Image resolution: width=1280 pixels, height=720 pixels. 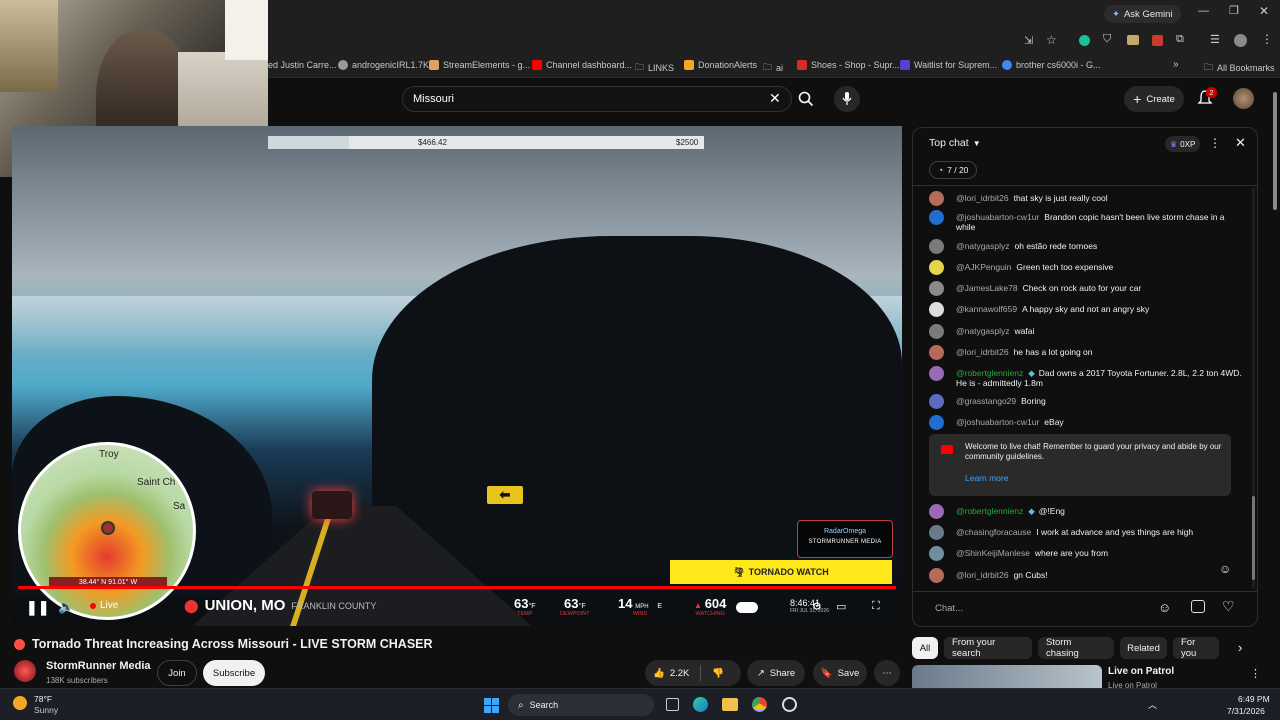 I want to click on fullscreen-icon: ⛶, so click(x=876, y=606).